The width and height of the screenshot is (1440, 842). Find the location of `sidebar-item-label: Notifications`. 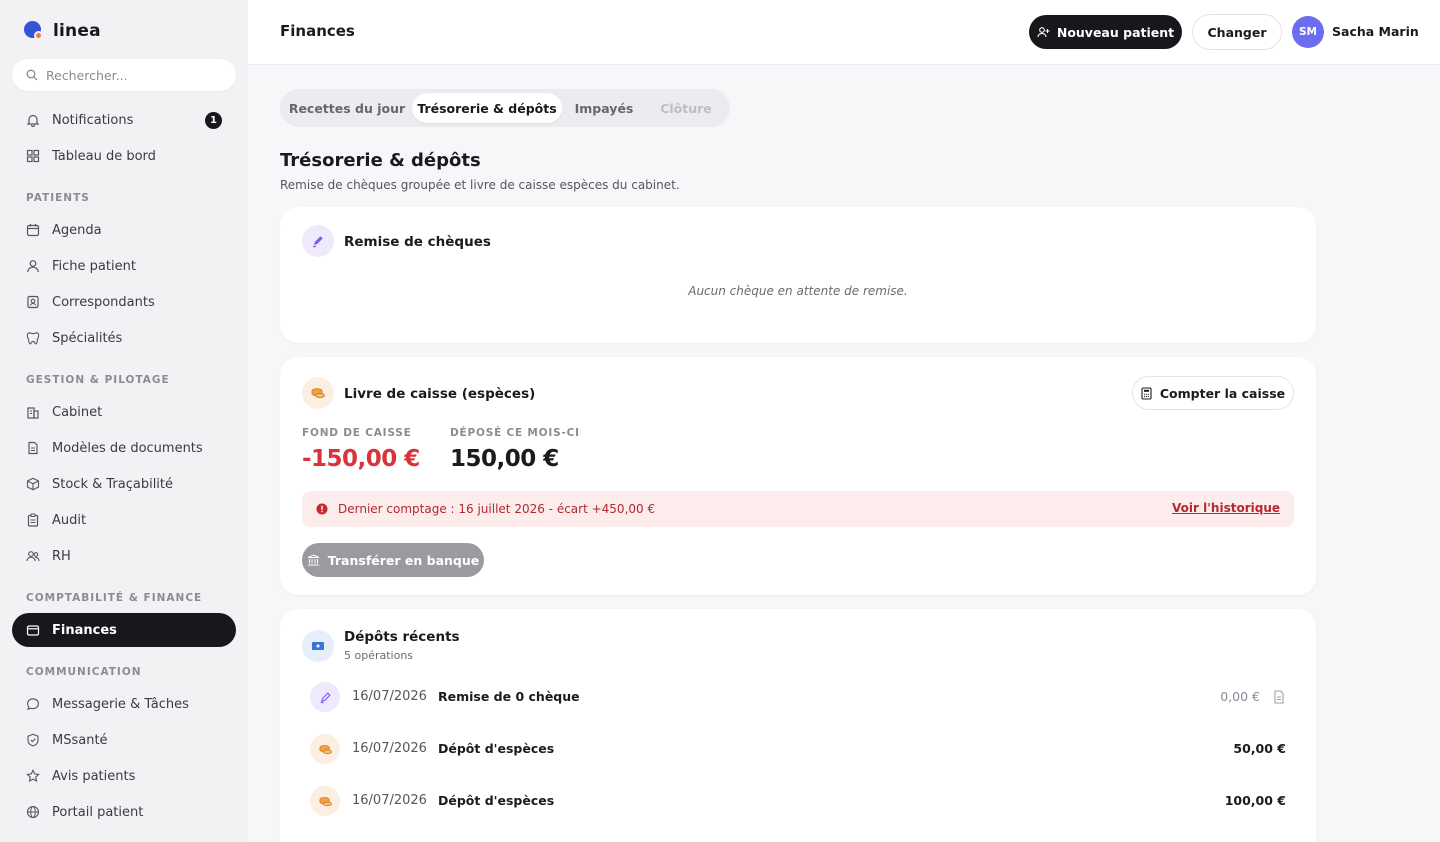

sidebar-item-label: Notifications is located at coordinates (93, 120).